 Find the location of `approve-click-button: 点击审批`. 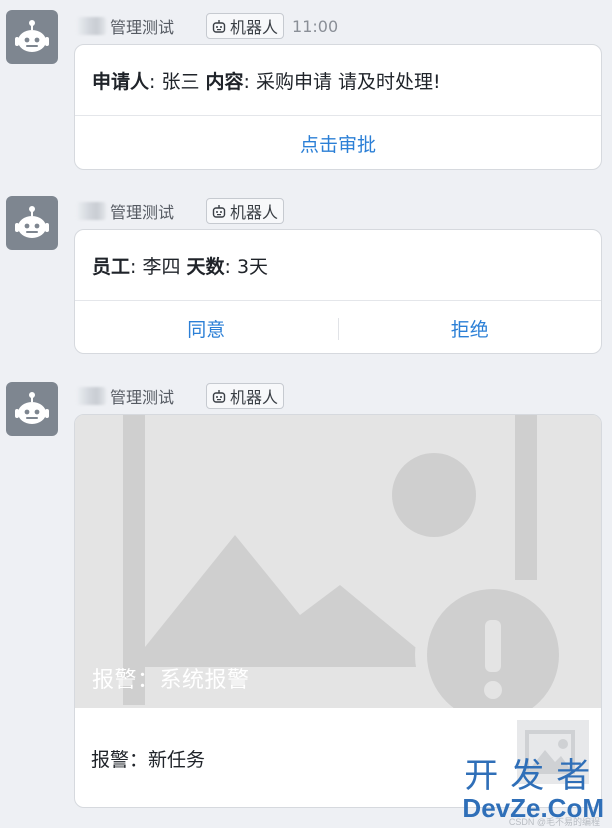

approve-click-button: 点击审批 is located at coordinates (338, 143).